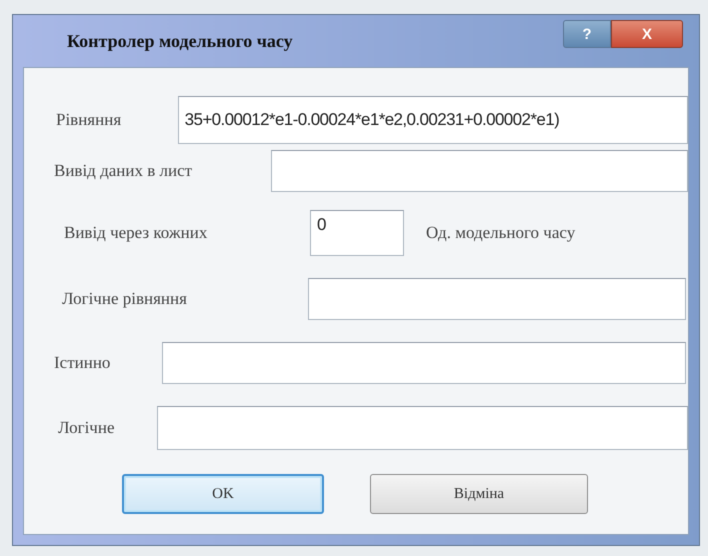  Describe the element at coordinates (479, 494) in the screenshot. I see `cancel-button: Відміна` at that location.